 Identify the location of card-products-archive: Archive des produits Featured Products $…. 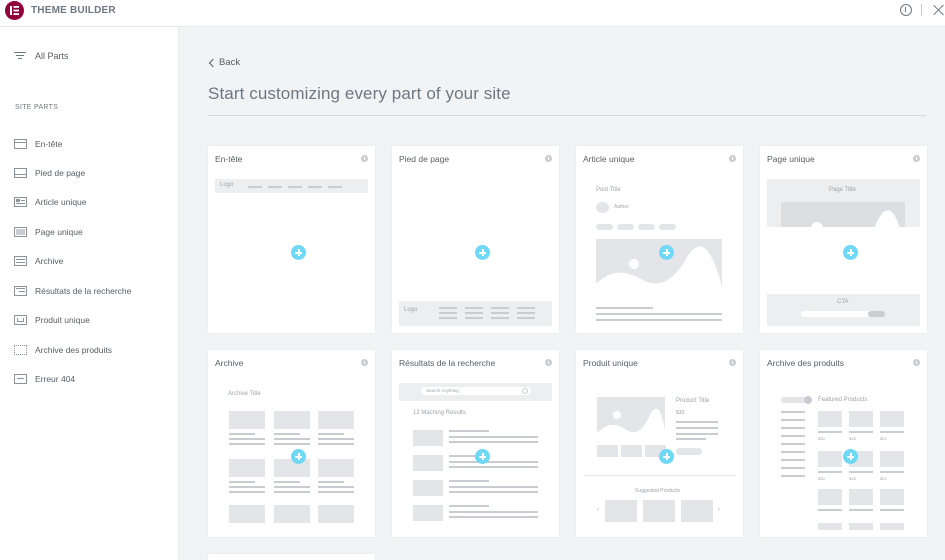
(843, 443).